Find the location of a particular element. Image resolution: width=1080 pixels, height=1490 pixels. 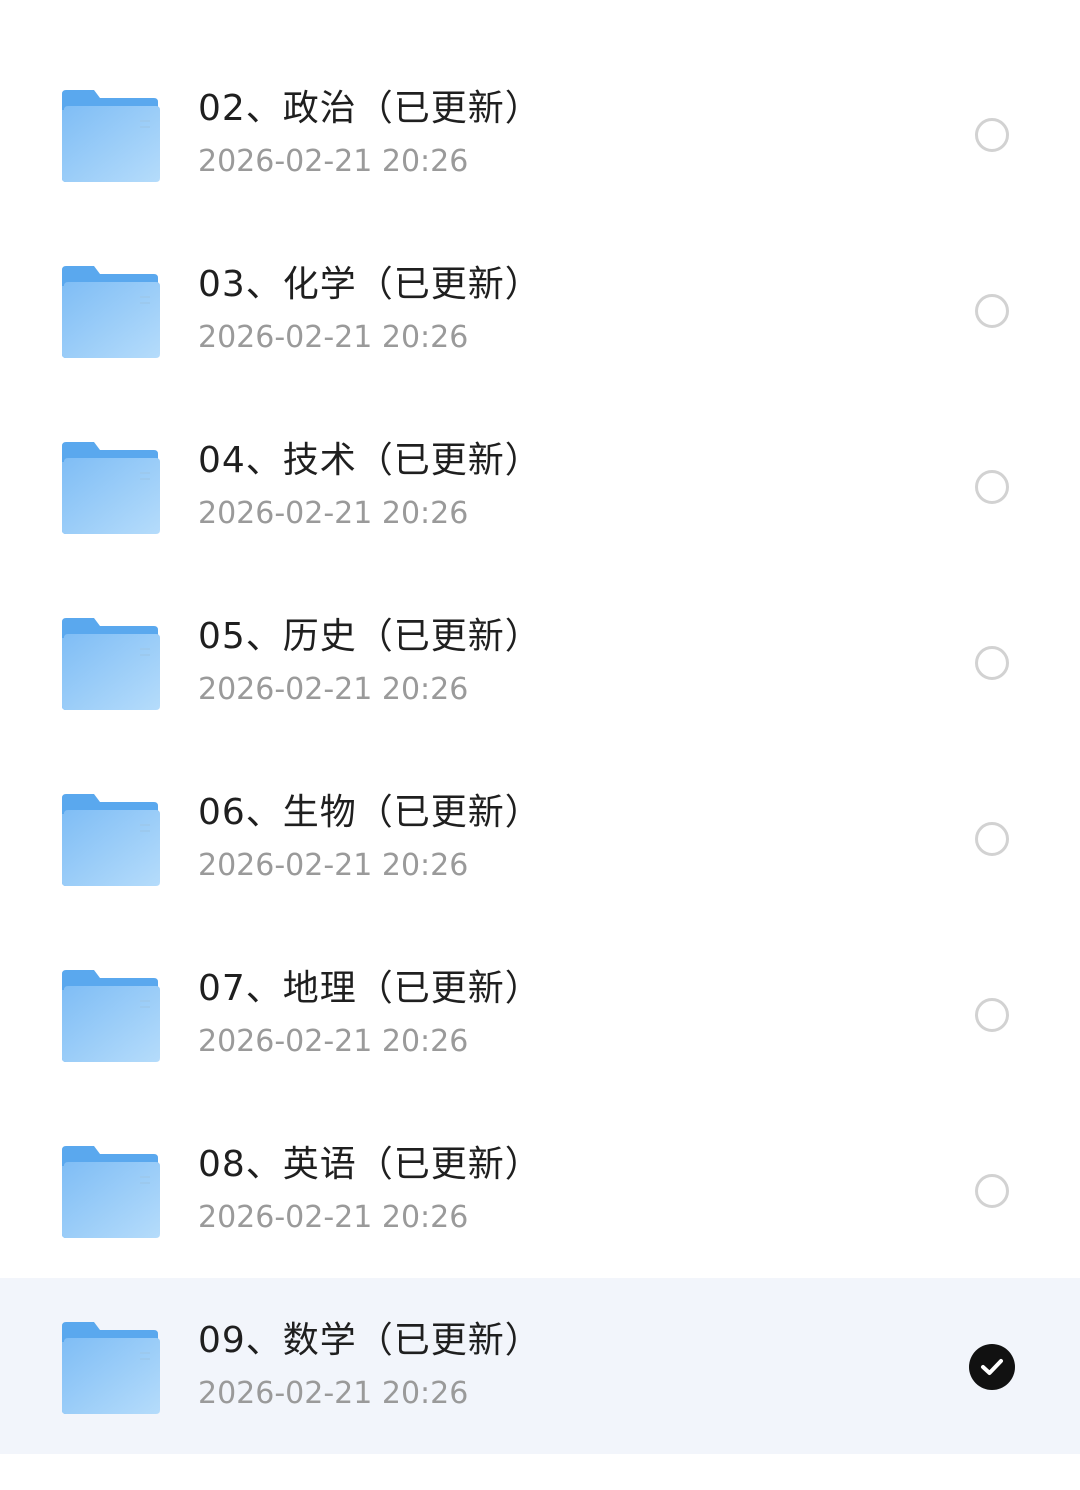

file-name: 05、历史（已更新） is located at coordinates (370, 636).